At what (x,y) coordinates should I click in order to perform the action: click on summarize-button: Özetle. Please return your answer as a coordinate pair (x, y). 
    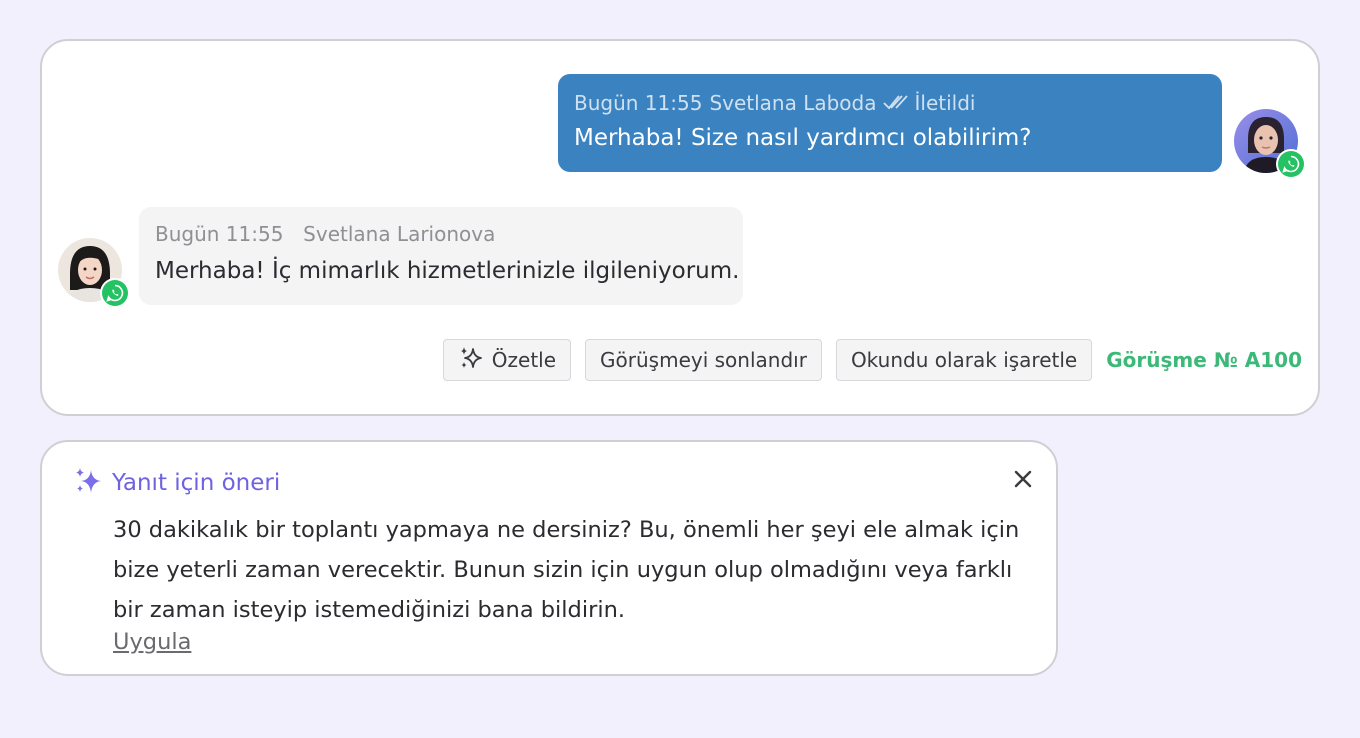
    Looking at the image, I should click on (507, 360).